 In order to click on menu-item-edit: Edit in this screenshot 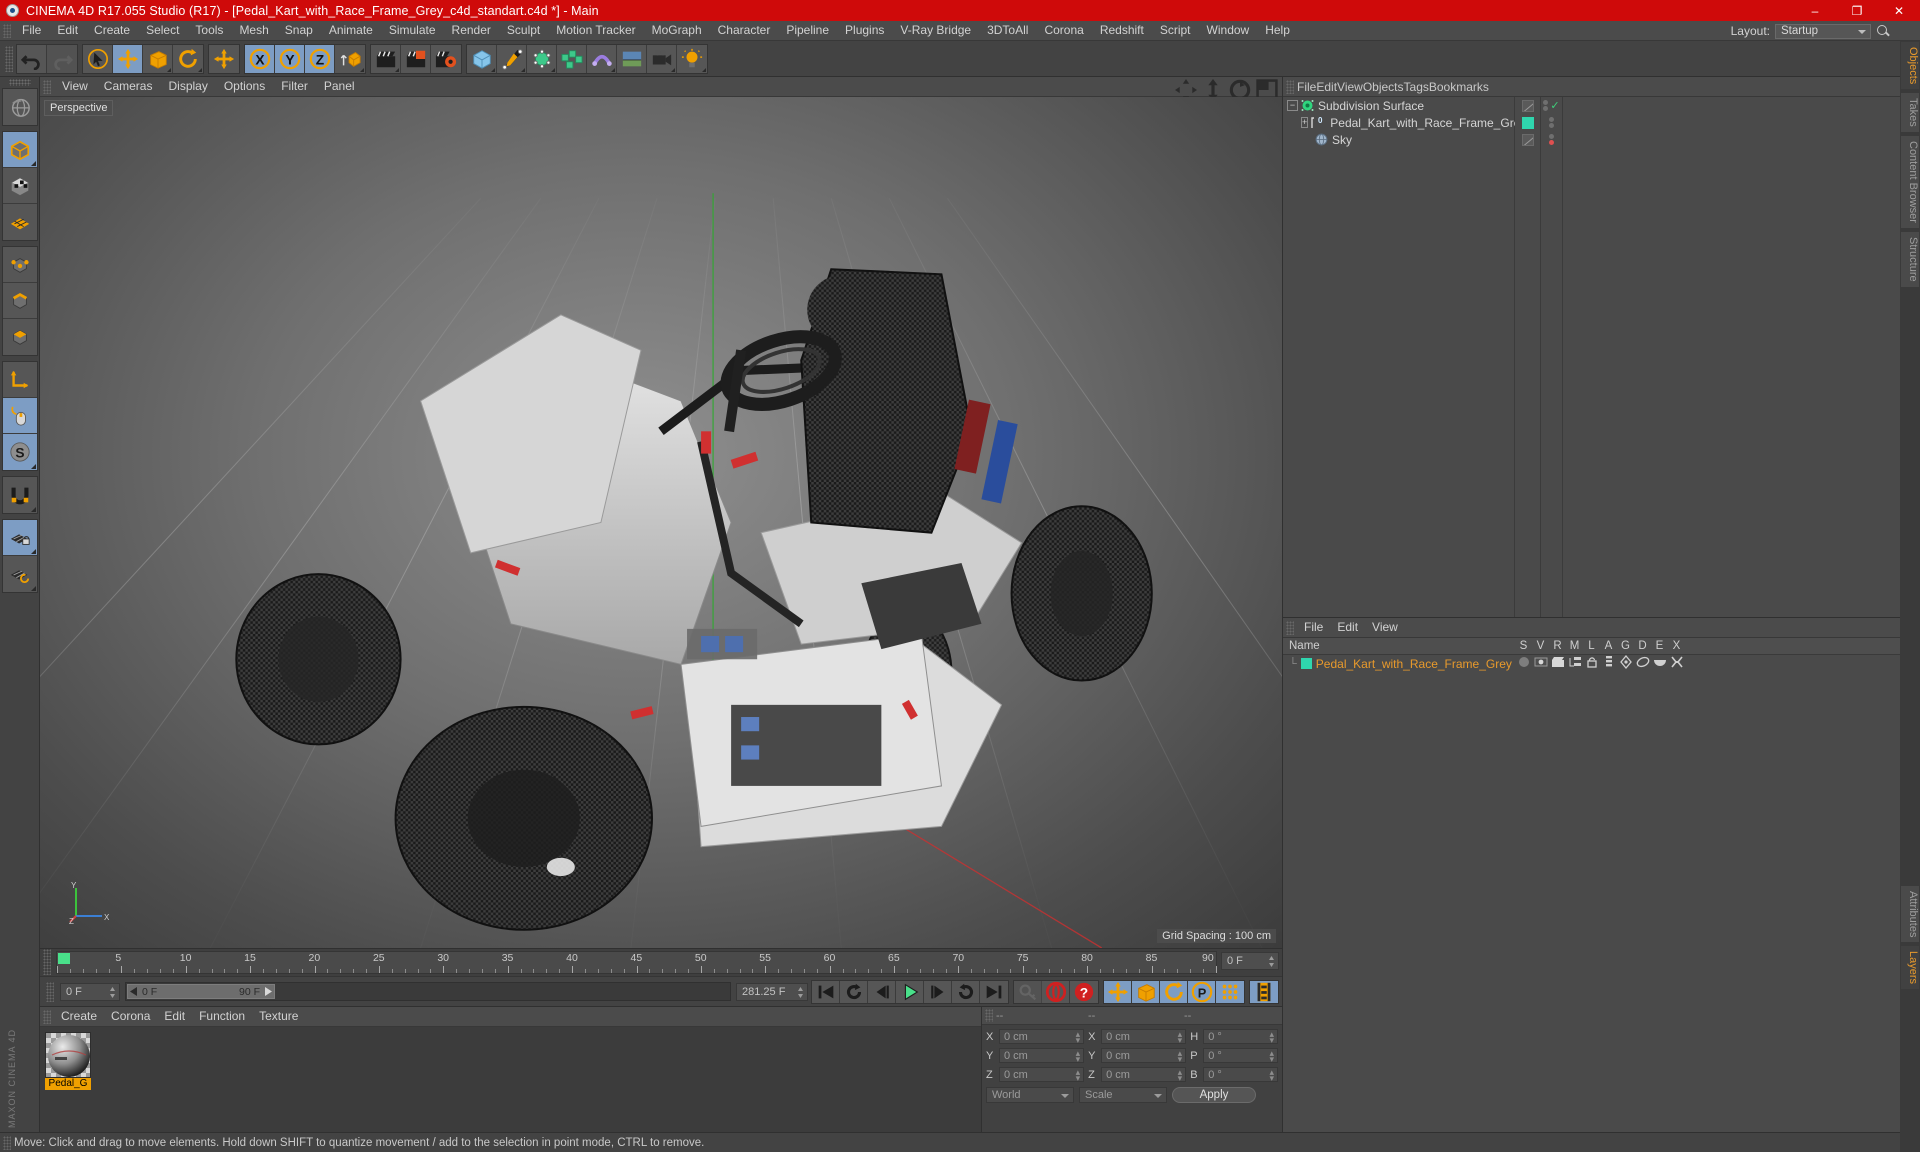, I will do `click(67, 30)`.